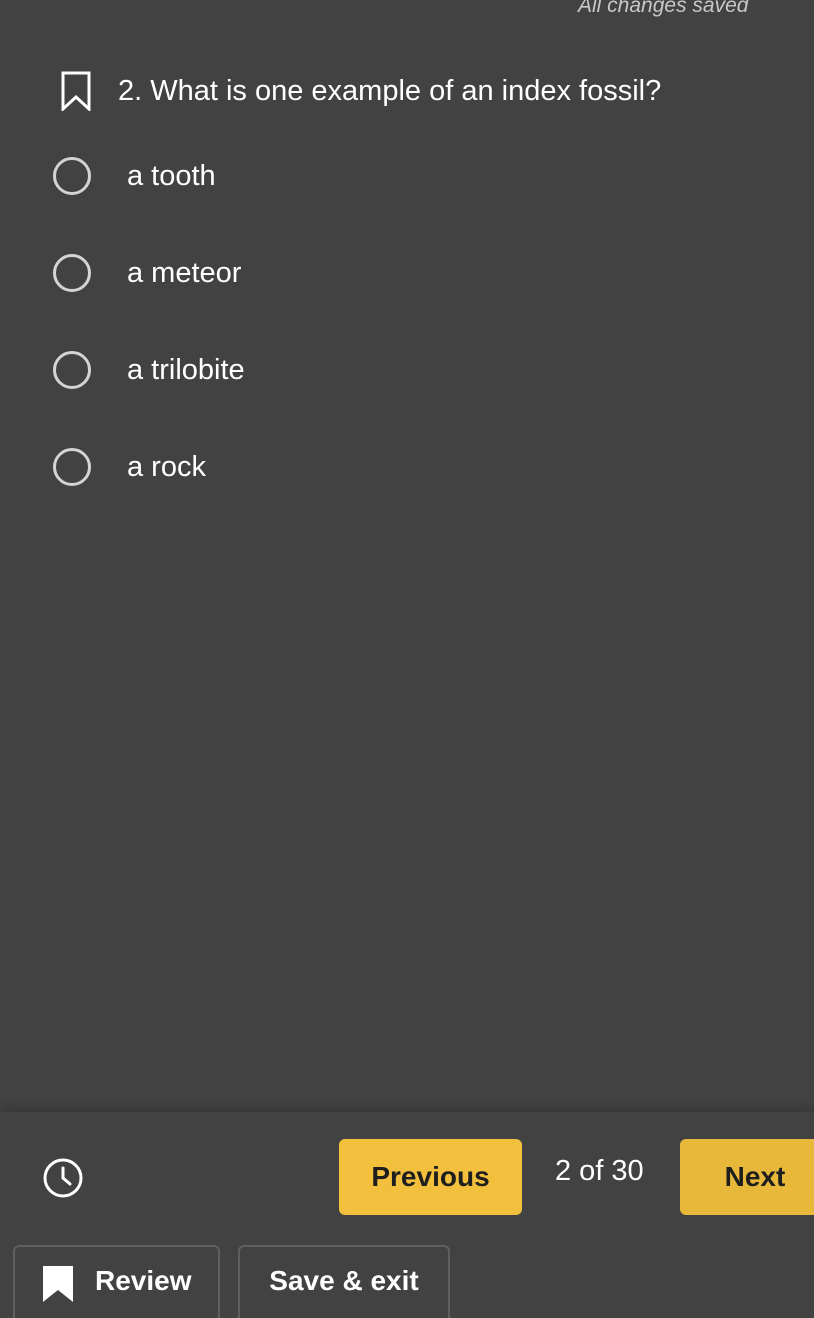  Describe the element at coordinates (423, 370) in the screenshot. I see `answer-option: a trilobite` at that location.